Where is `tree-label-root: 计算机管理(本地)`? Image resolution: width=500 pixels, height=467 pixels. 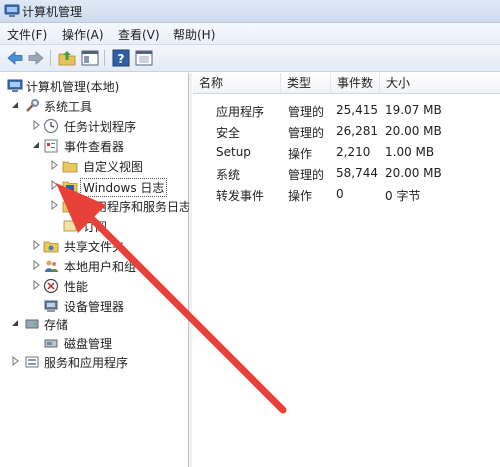
tree-label-root: 计算机管理(本地) is located at coordinates (73, 87).